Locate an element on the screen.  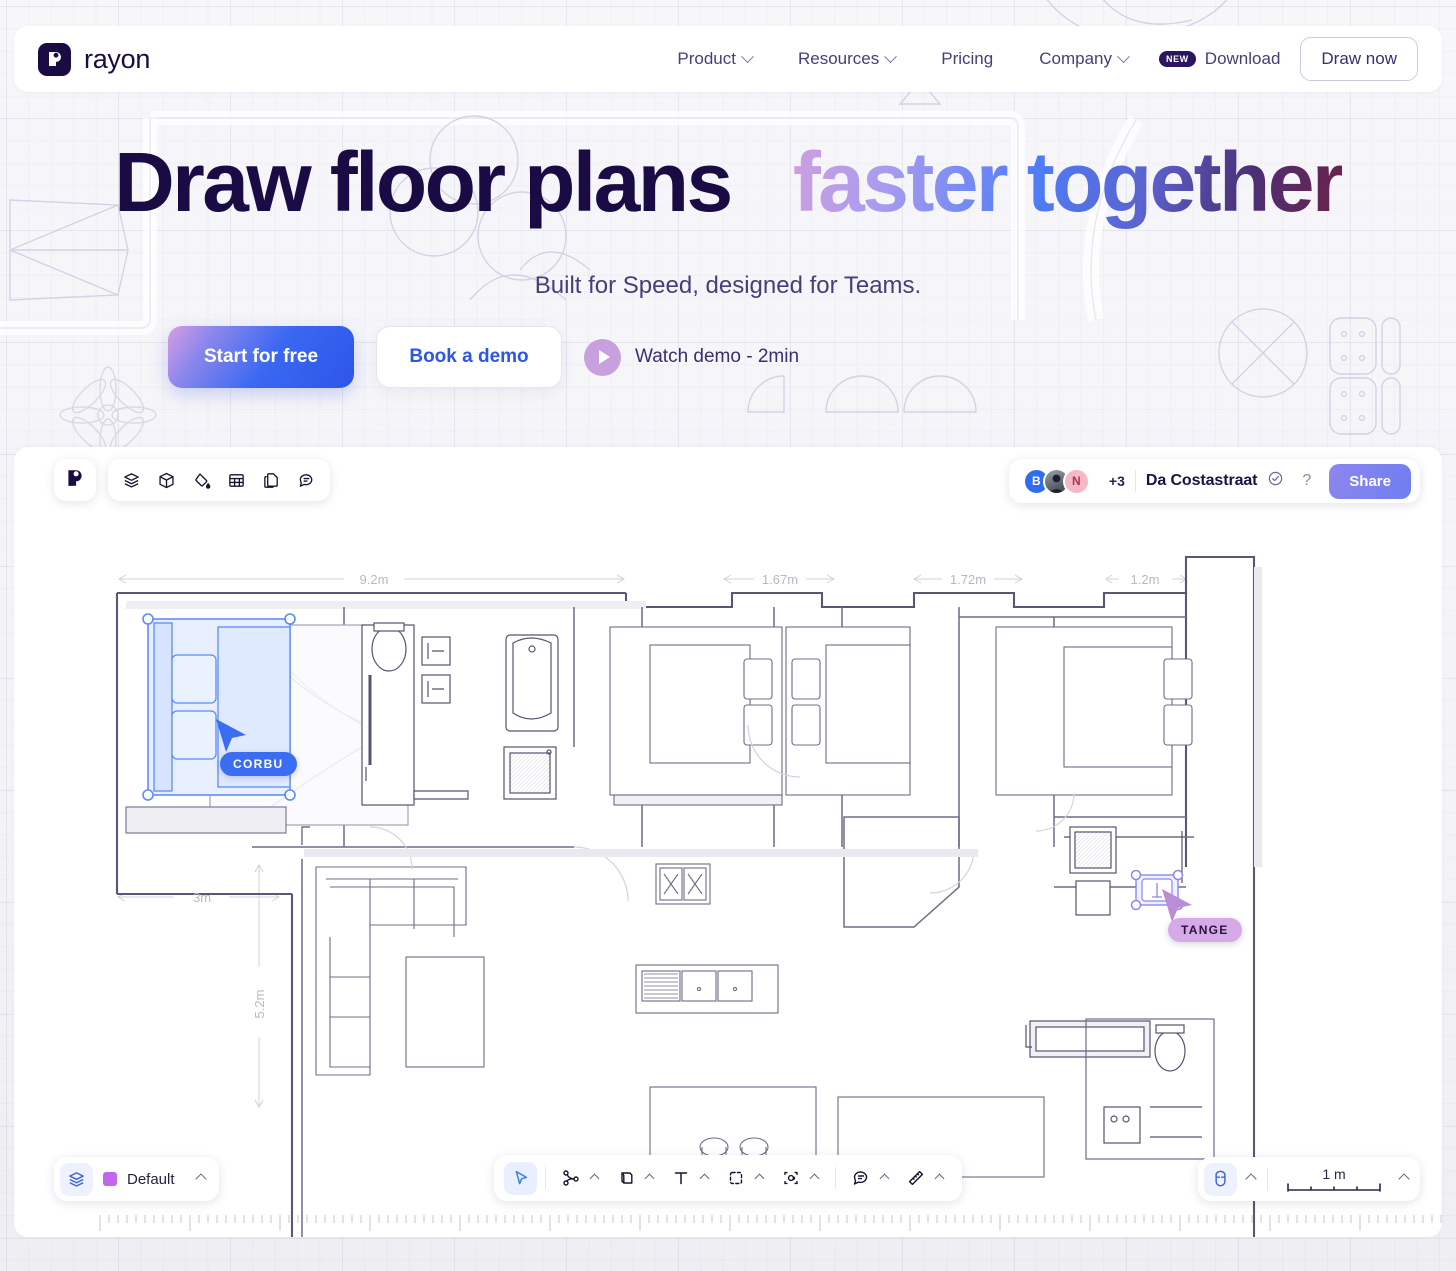
magnet-icon is located at coordinates (1220, 1179).